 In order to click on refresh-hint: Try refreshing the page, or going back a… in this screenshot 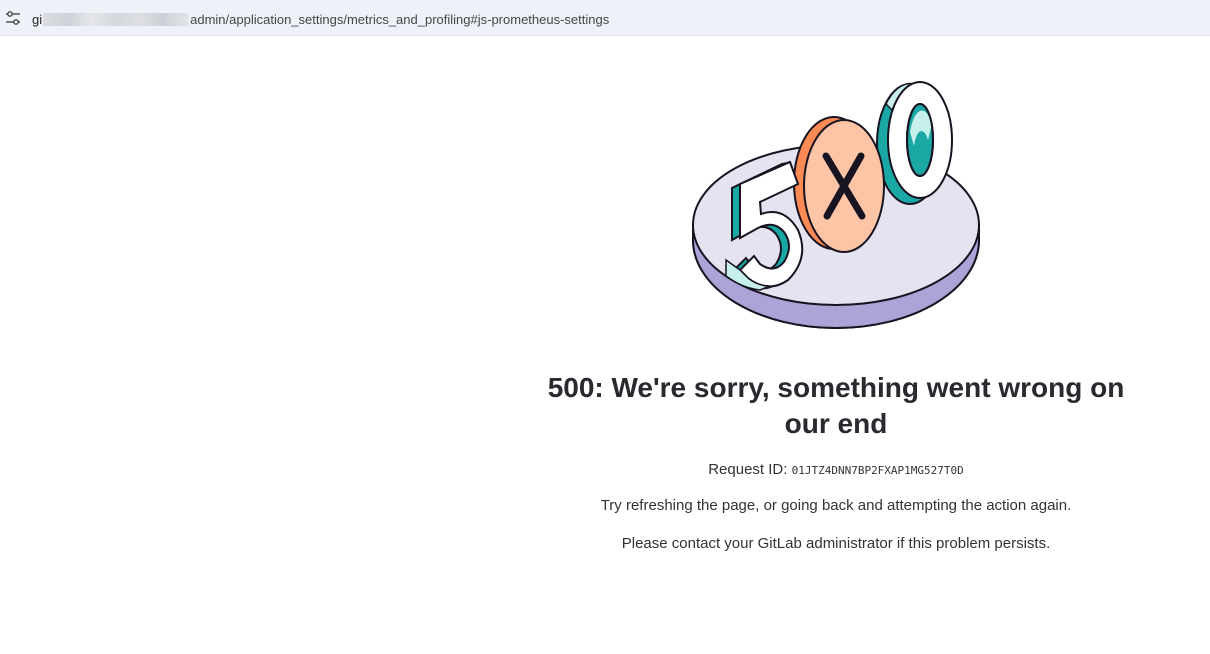, I will do `click(836, 505)`.